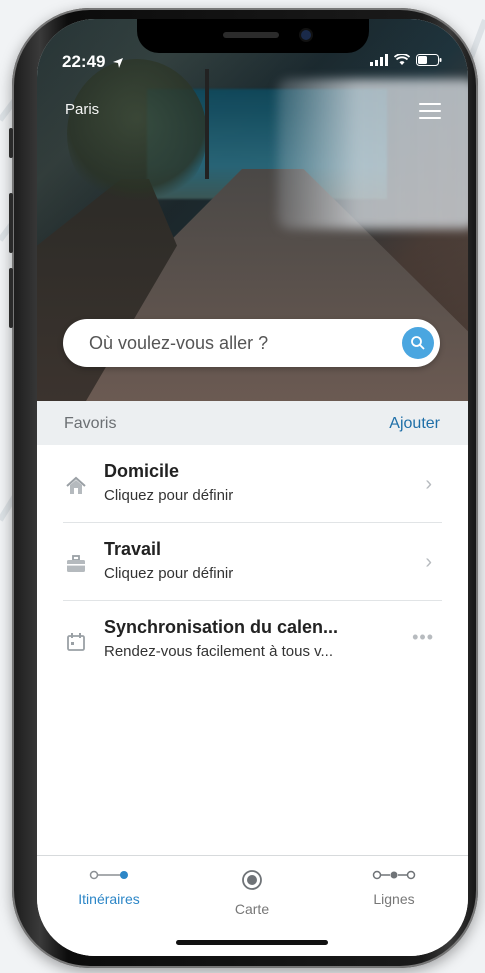 The width and height of the screenshot is (485, 973). I want to click on favorite-home: Domicile Cliquez pour définir ›, so click(252, 484).